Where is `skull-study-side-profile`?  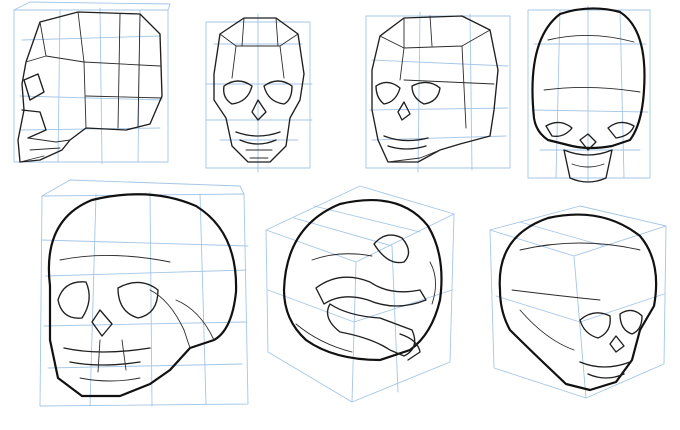 skull-study-side-profile is located at coordinates (92, 83).